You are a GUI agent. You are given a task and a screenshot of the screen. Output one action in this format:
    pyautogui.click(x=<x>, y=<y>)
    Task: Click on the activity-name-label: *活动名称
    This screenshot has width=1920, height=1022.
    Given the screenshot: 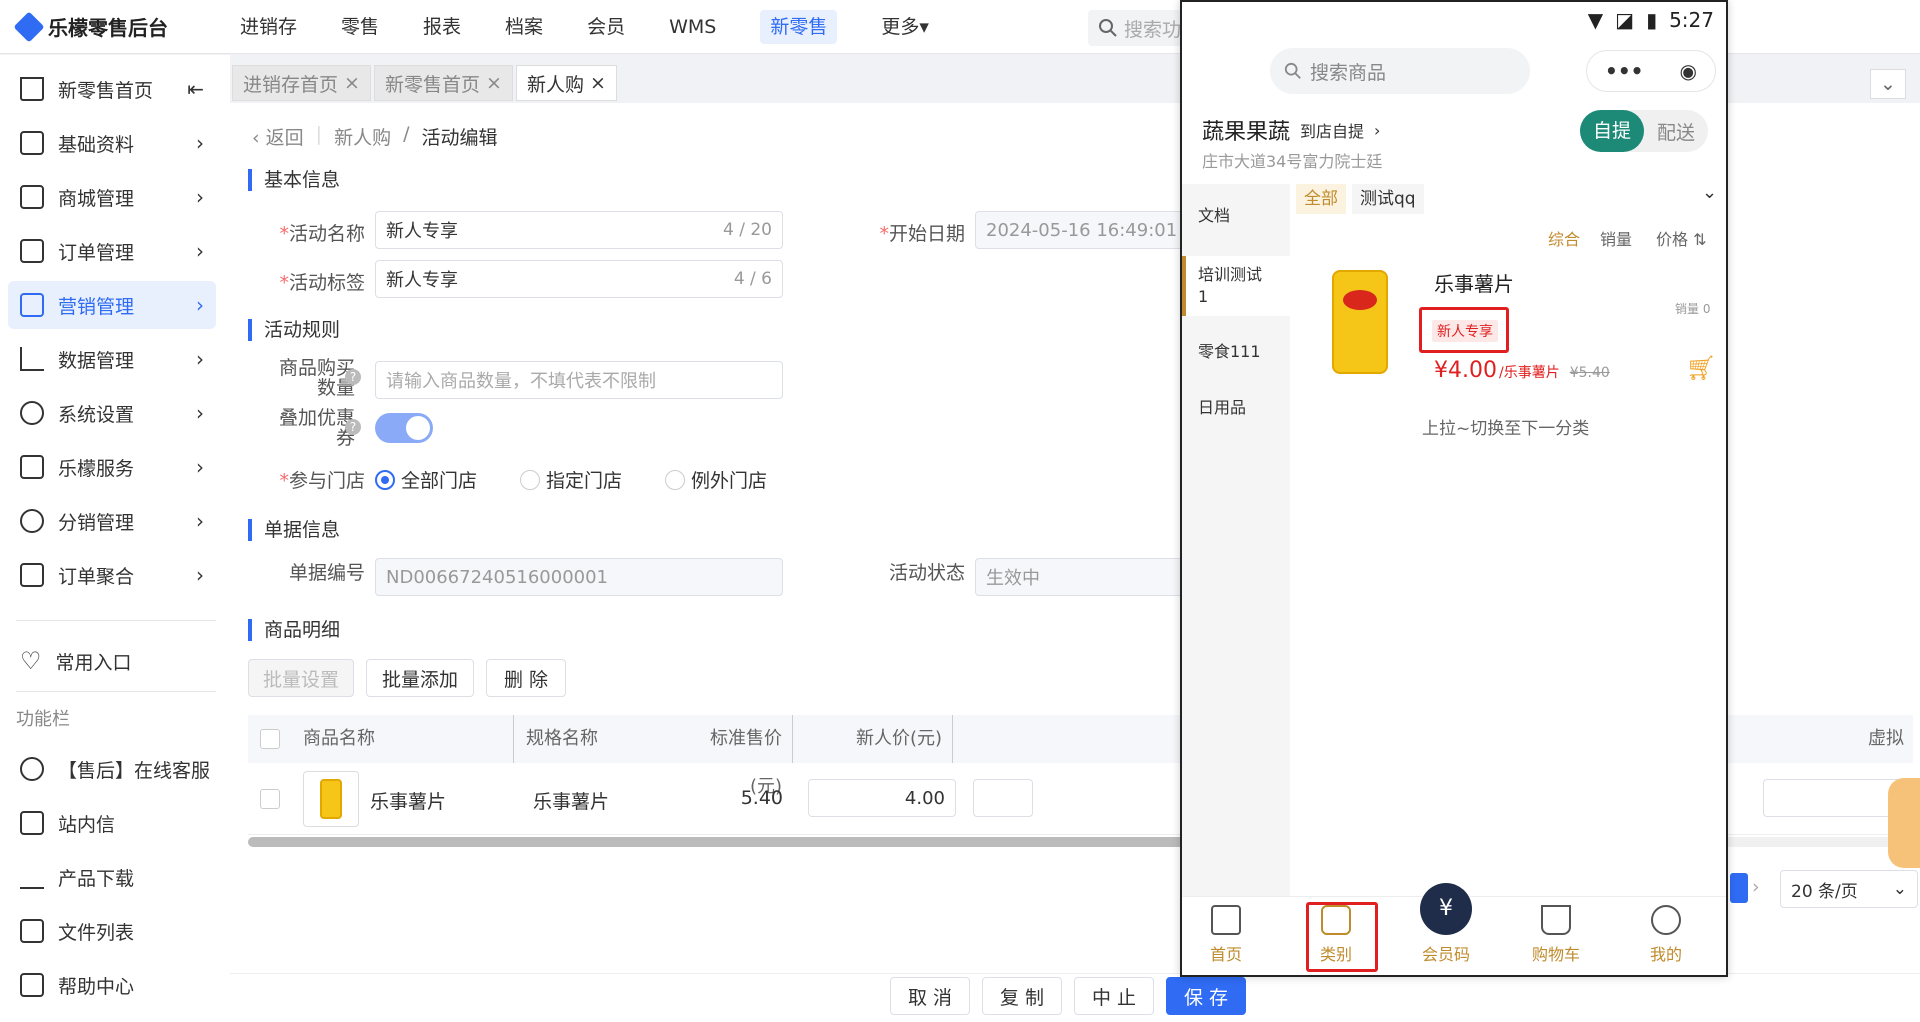 What is the action you would take?
    pyautogui.click(x=322, y=234)
    